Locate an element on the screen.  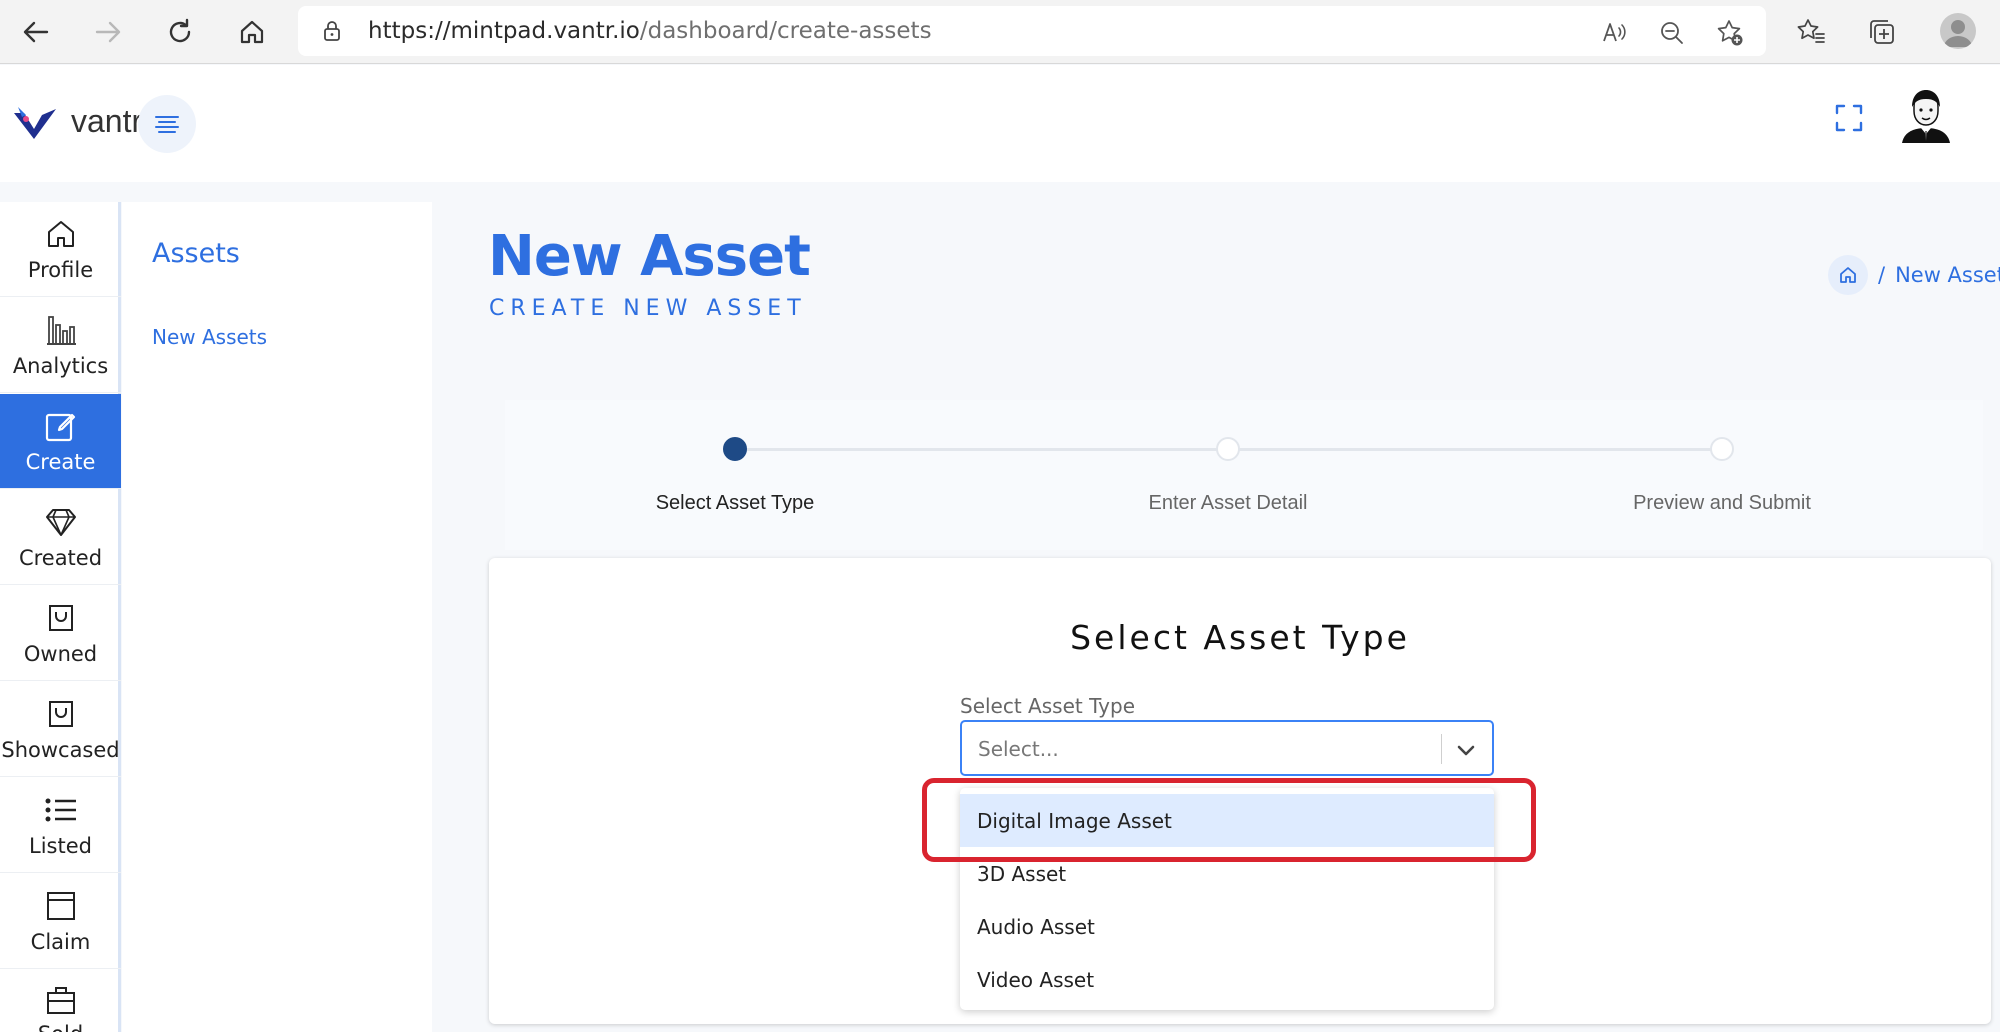
page-subtitle: CREATE NEW ASSET is located at coordinates (648, 308).